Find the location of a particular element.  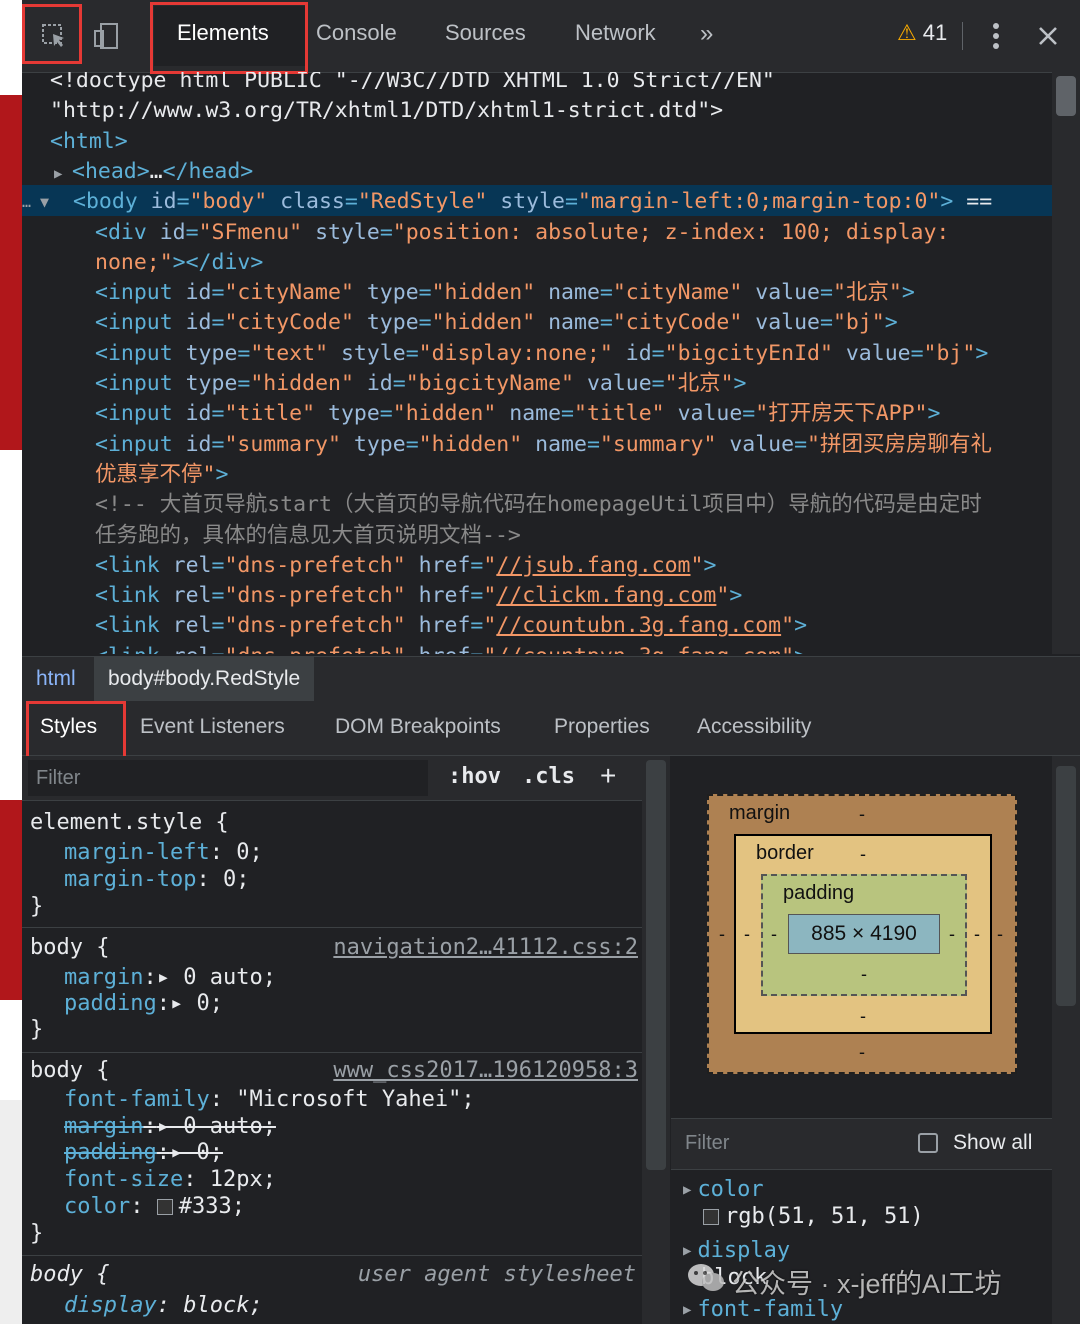

tab-accessibility: Accessibility is located at coordinates (754, 727).